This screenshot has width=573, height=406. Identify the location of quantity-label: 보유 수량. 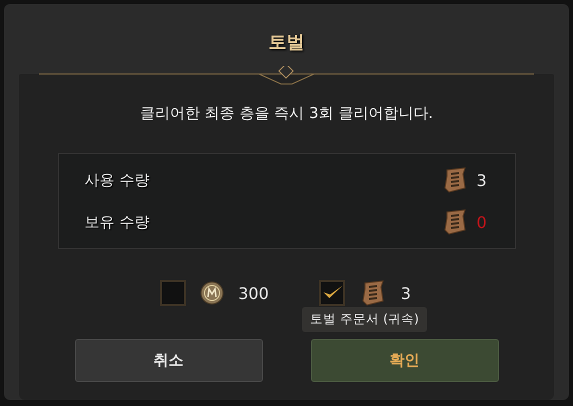
(117, 222).